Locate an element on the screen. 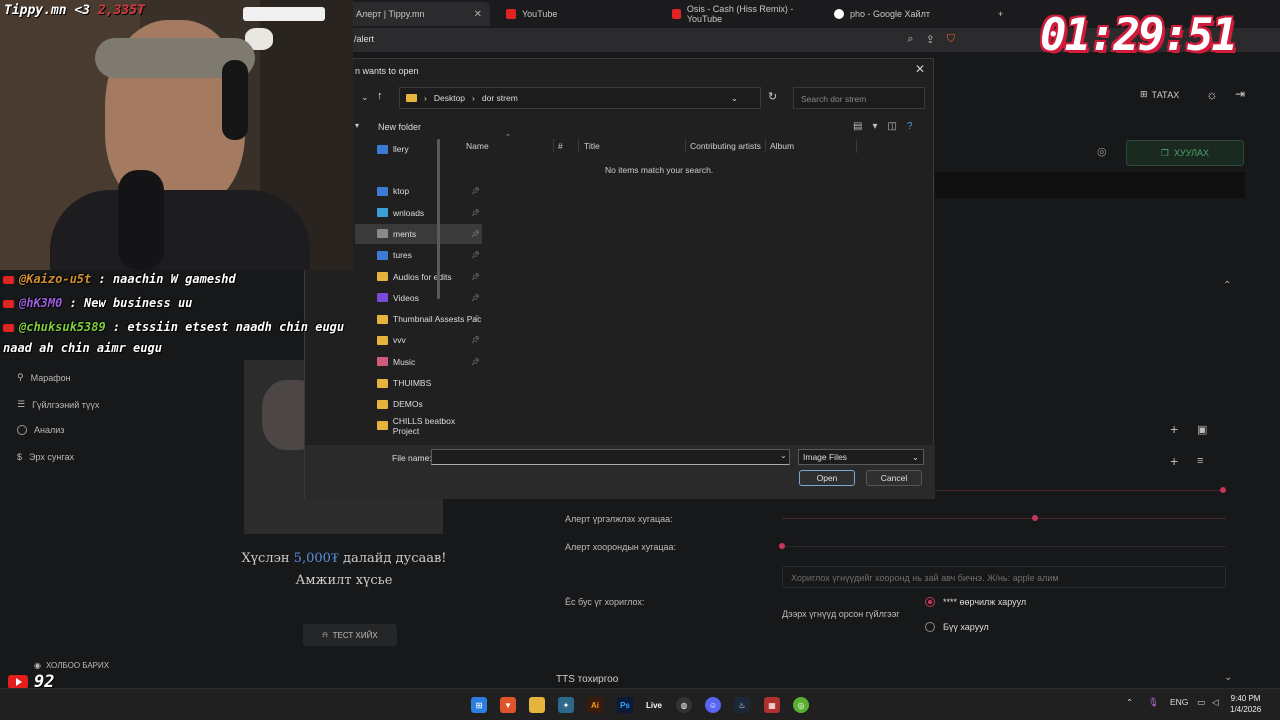 This screenshot has width=1280, height=720. photoshop-icon: Ps is located at coordinates (625, 705).